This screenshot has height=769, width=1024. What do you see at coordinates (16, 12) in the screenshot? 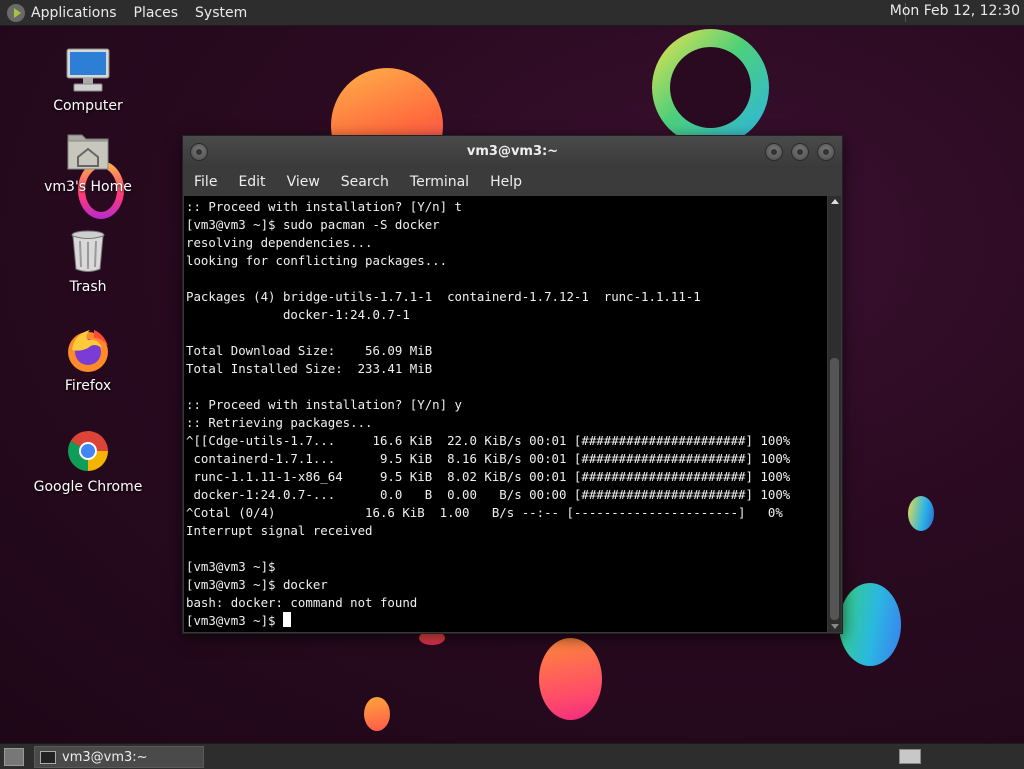
I see `distro-logo-icon` at bounding box center [16, 12].